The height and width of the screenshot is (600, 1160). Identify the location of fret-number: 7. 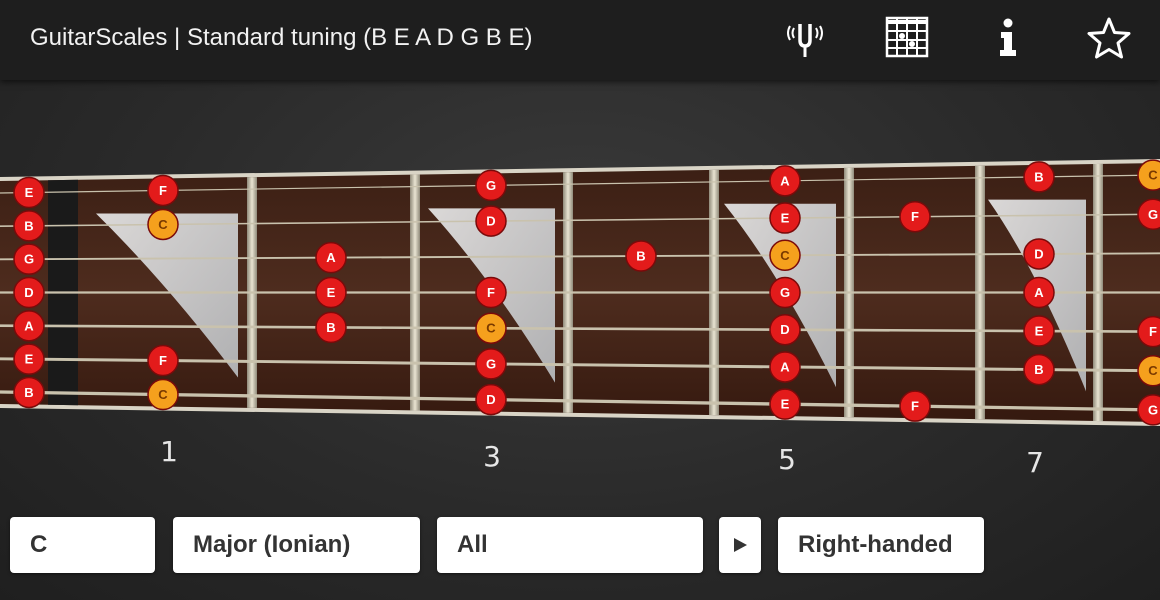
(1035, 462).